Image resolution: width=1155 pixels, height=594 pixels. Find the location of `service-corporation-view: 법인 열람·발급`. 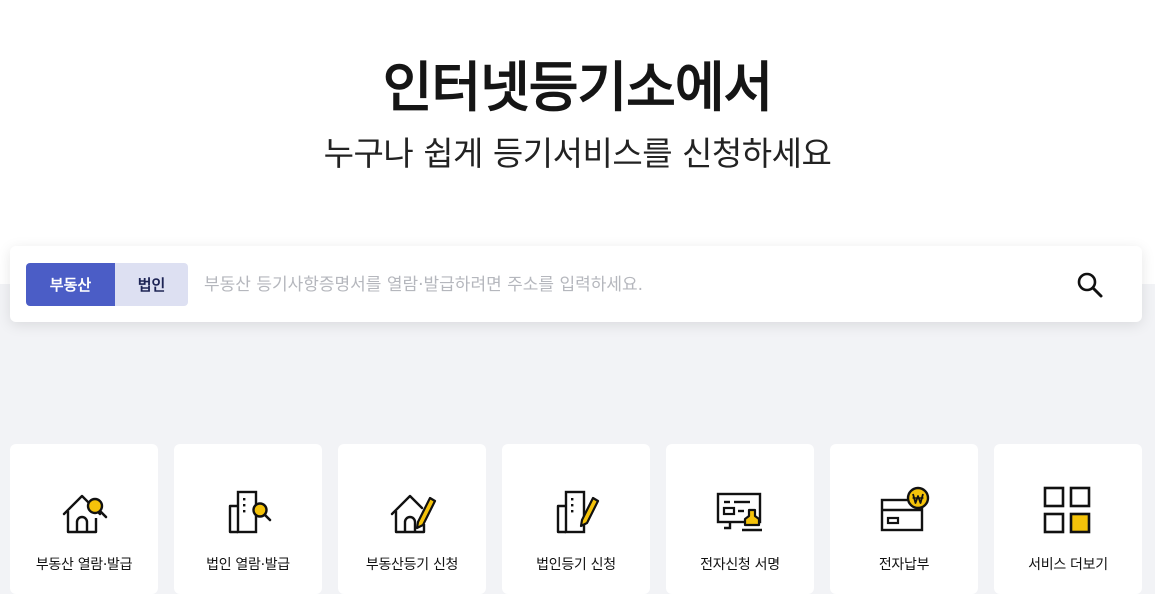

service-corporation-view: 법인 열람·발급 is located at coordinates (248, 519).